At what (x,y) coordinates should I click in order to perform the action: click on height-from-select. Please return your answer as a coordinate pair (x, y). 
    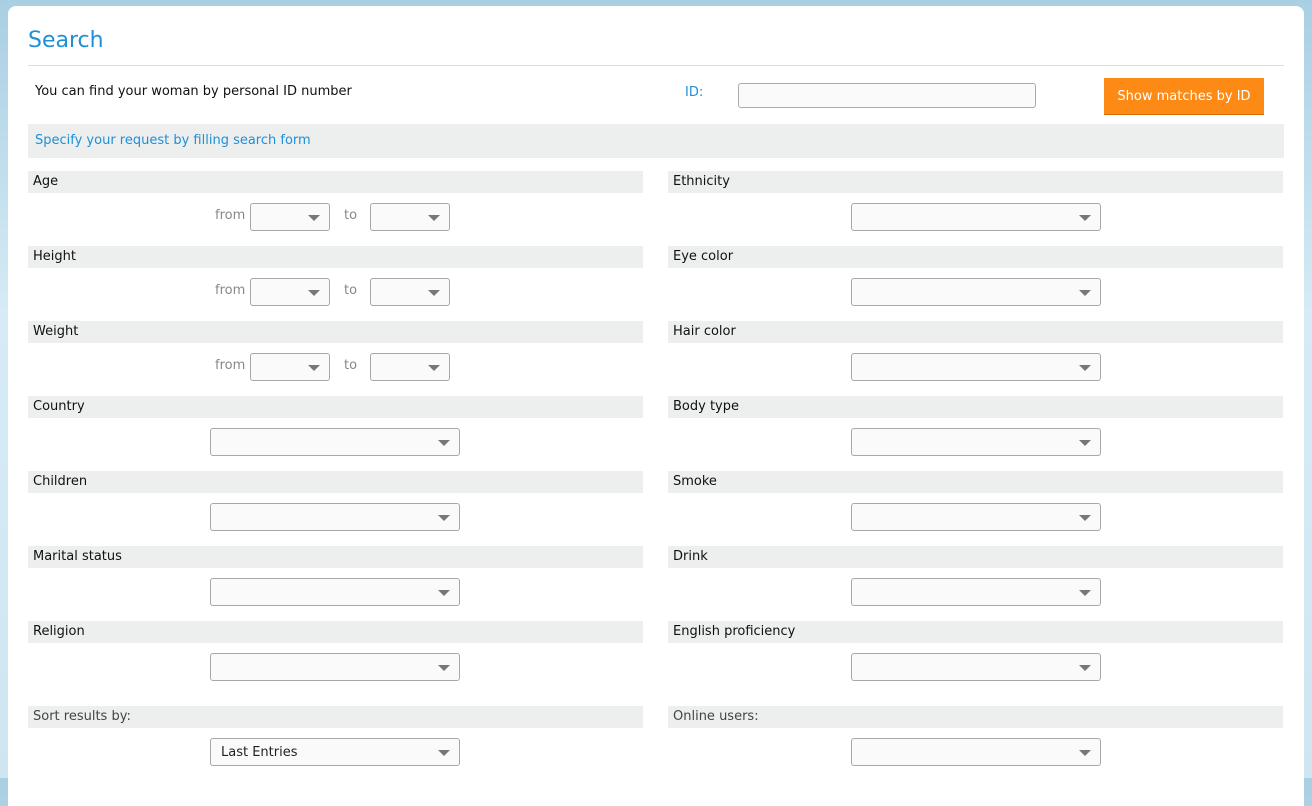
    Looking at the image, I should click on (290, 292).